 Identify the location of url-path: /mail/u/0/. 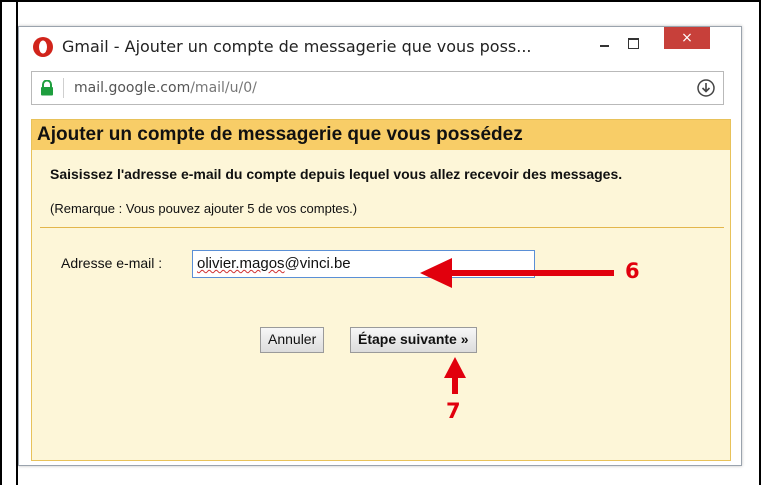
(223, 88).